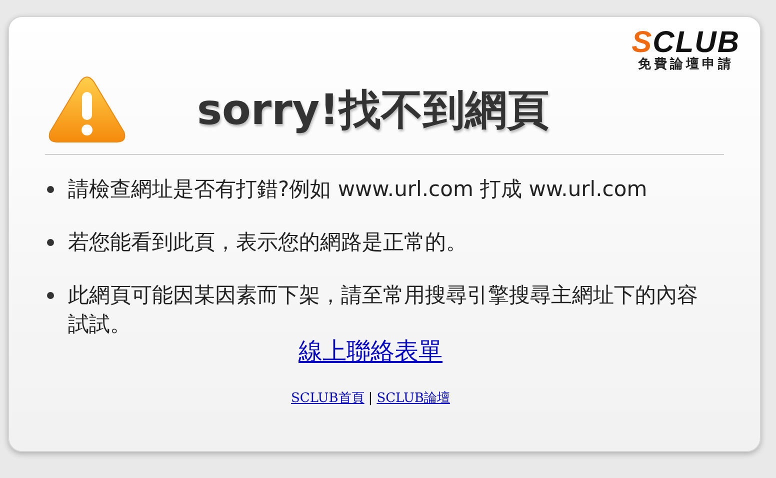 This screenshot has width=776, height=478. Describe the element at coordinates (87, 110) in the screenshot. I see `warning-icon` at that location.